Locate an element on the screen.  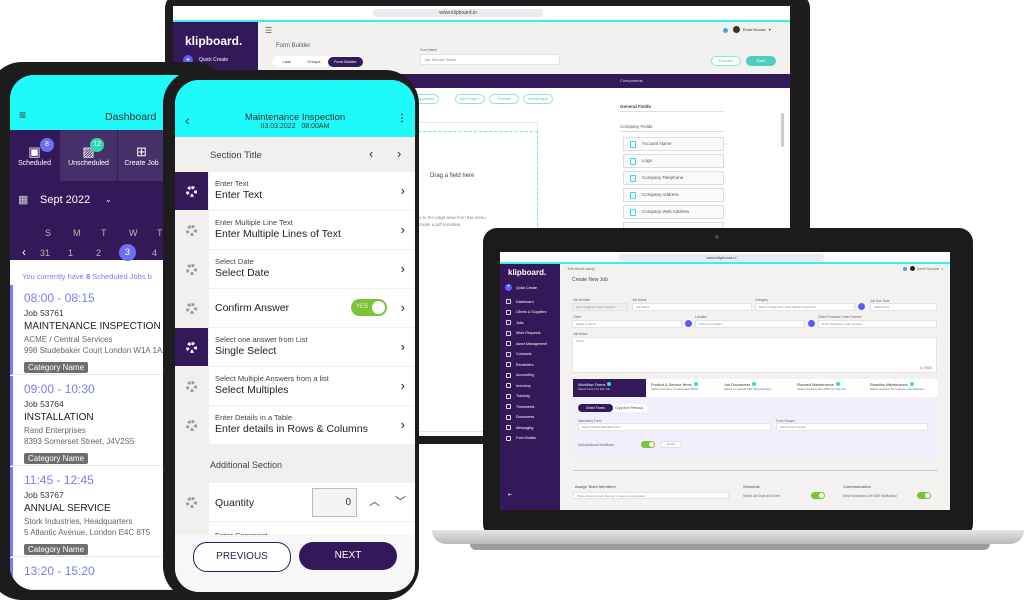
form-row: Select Date Select Date › is located at coordinates (295, 269).